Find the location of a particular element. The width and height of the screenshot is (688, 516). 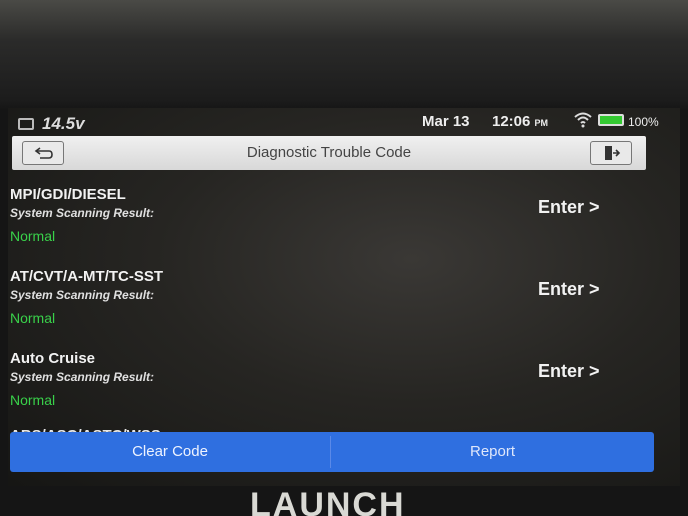

system-name: Auto Cruise is located at coordinates (53, 358).